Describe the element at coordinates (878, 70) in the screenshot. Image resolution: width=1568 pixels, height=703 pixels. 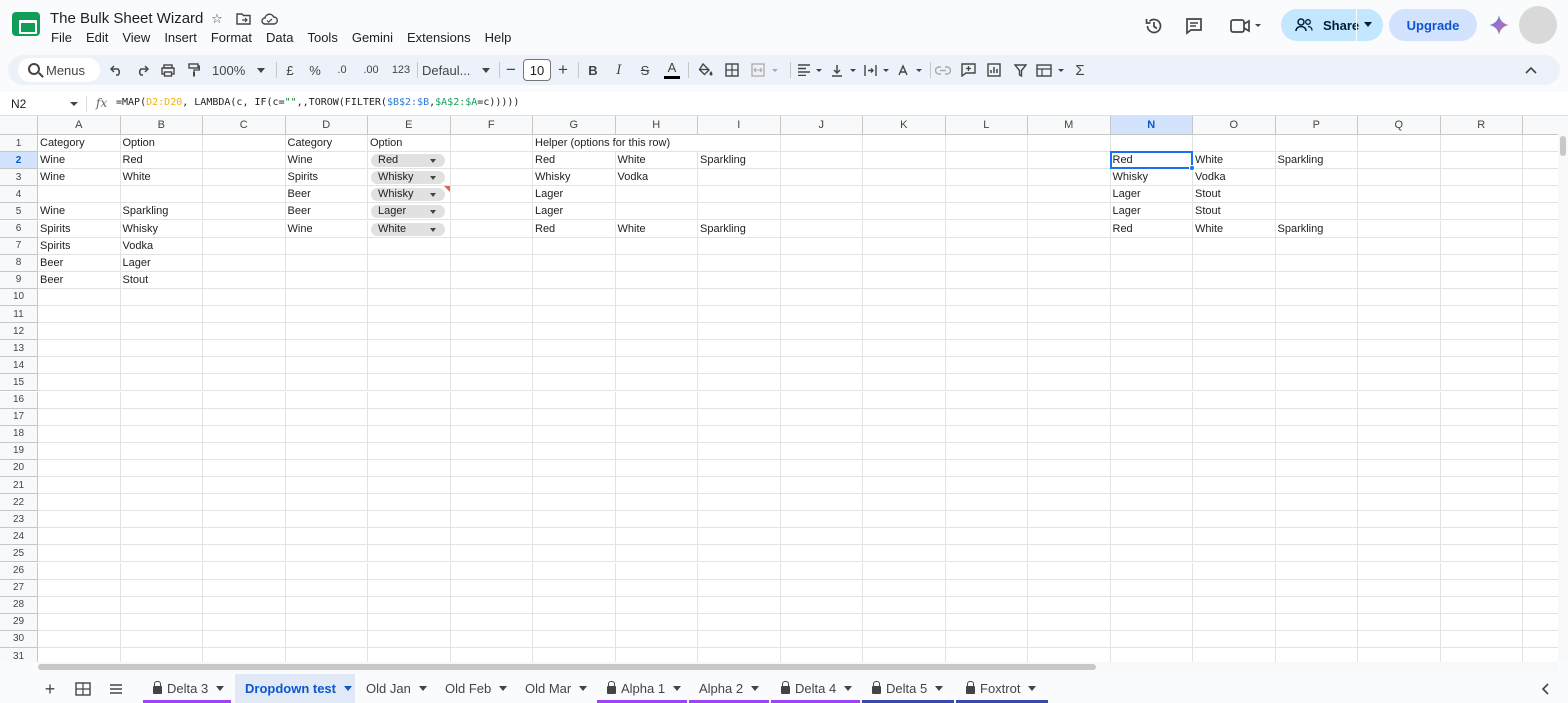
I see `text-wrapping-icon` at that location.